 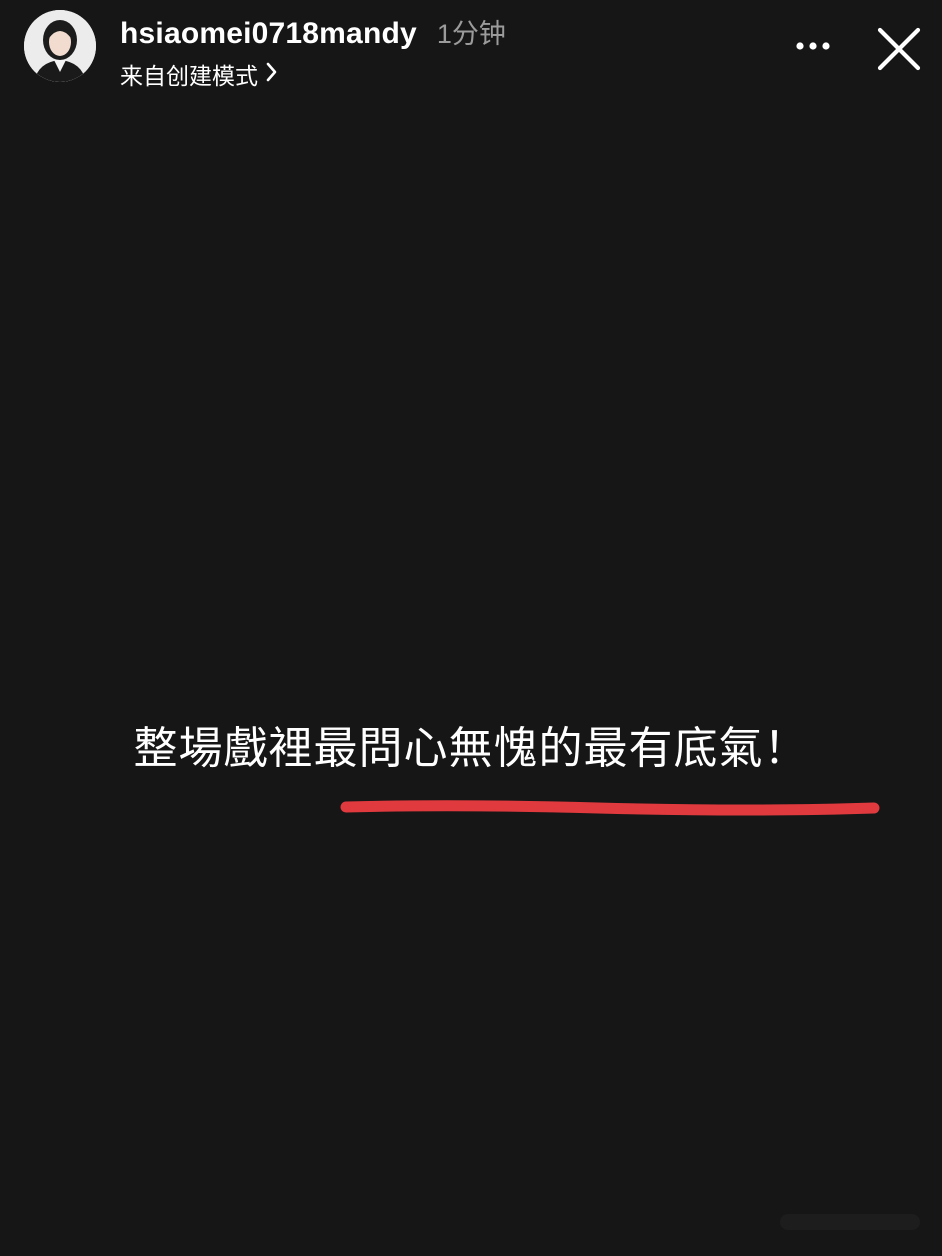 I want to click on story-header: hsiaomei0718mandy 1分钟 来自创建模式, so click(x=471, y=50).